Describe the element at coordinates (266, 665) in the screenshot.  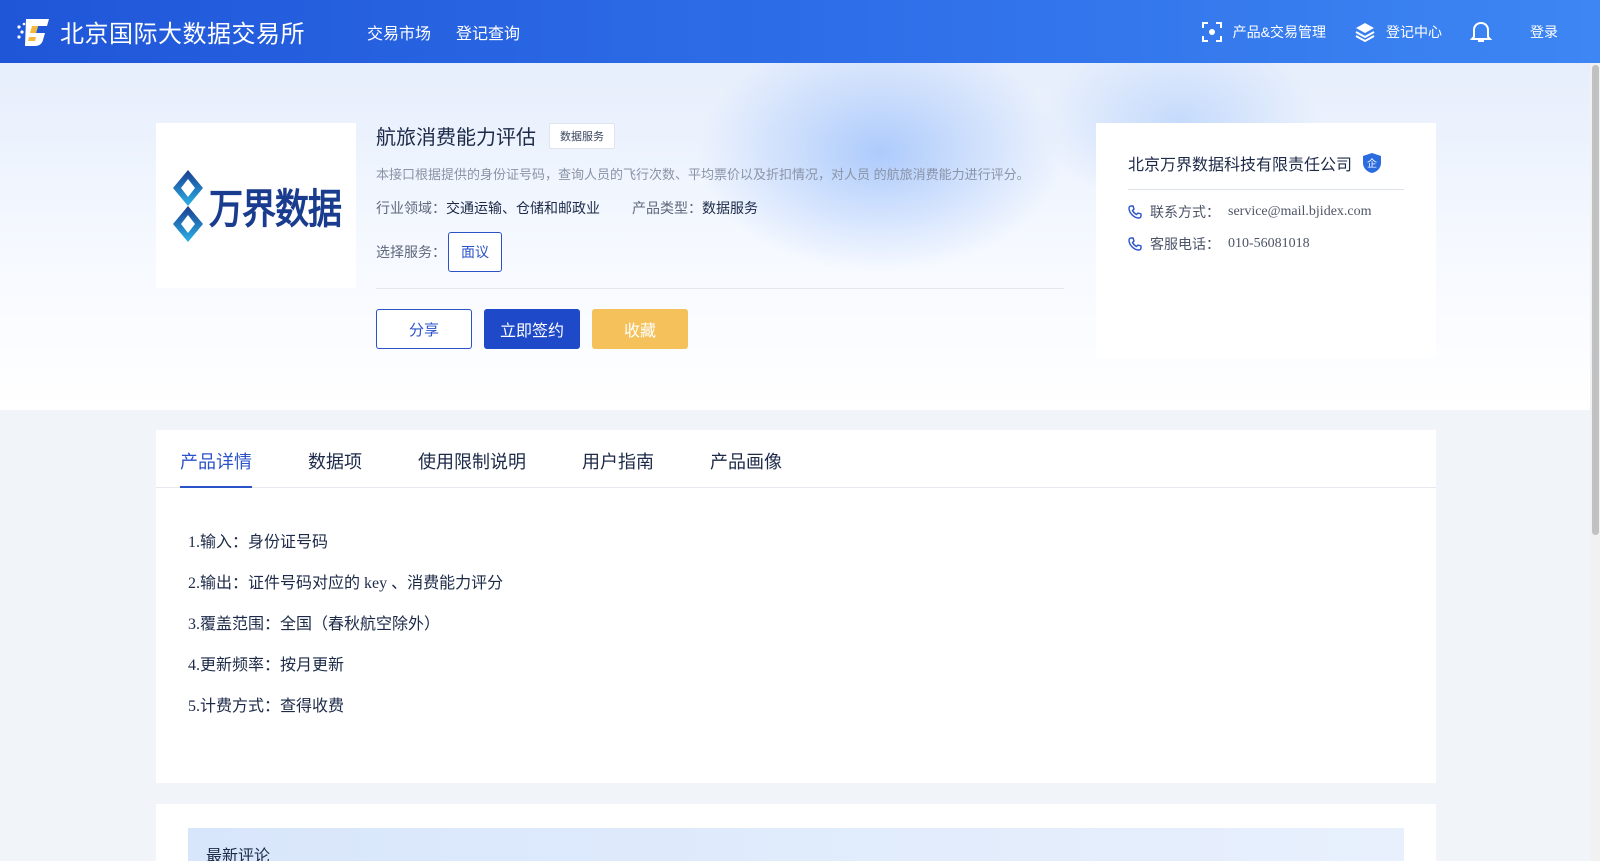
I see `detail-item: 4.更新频率：按月更新` at that location.